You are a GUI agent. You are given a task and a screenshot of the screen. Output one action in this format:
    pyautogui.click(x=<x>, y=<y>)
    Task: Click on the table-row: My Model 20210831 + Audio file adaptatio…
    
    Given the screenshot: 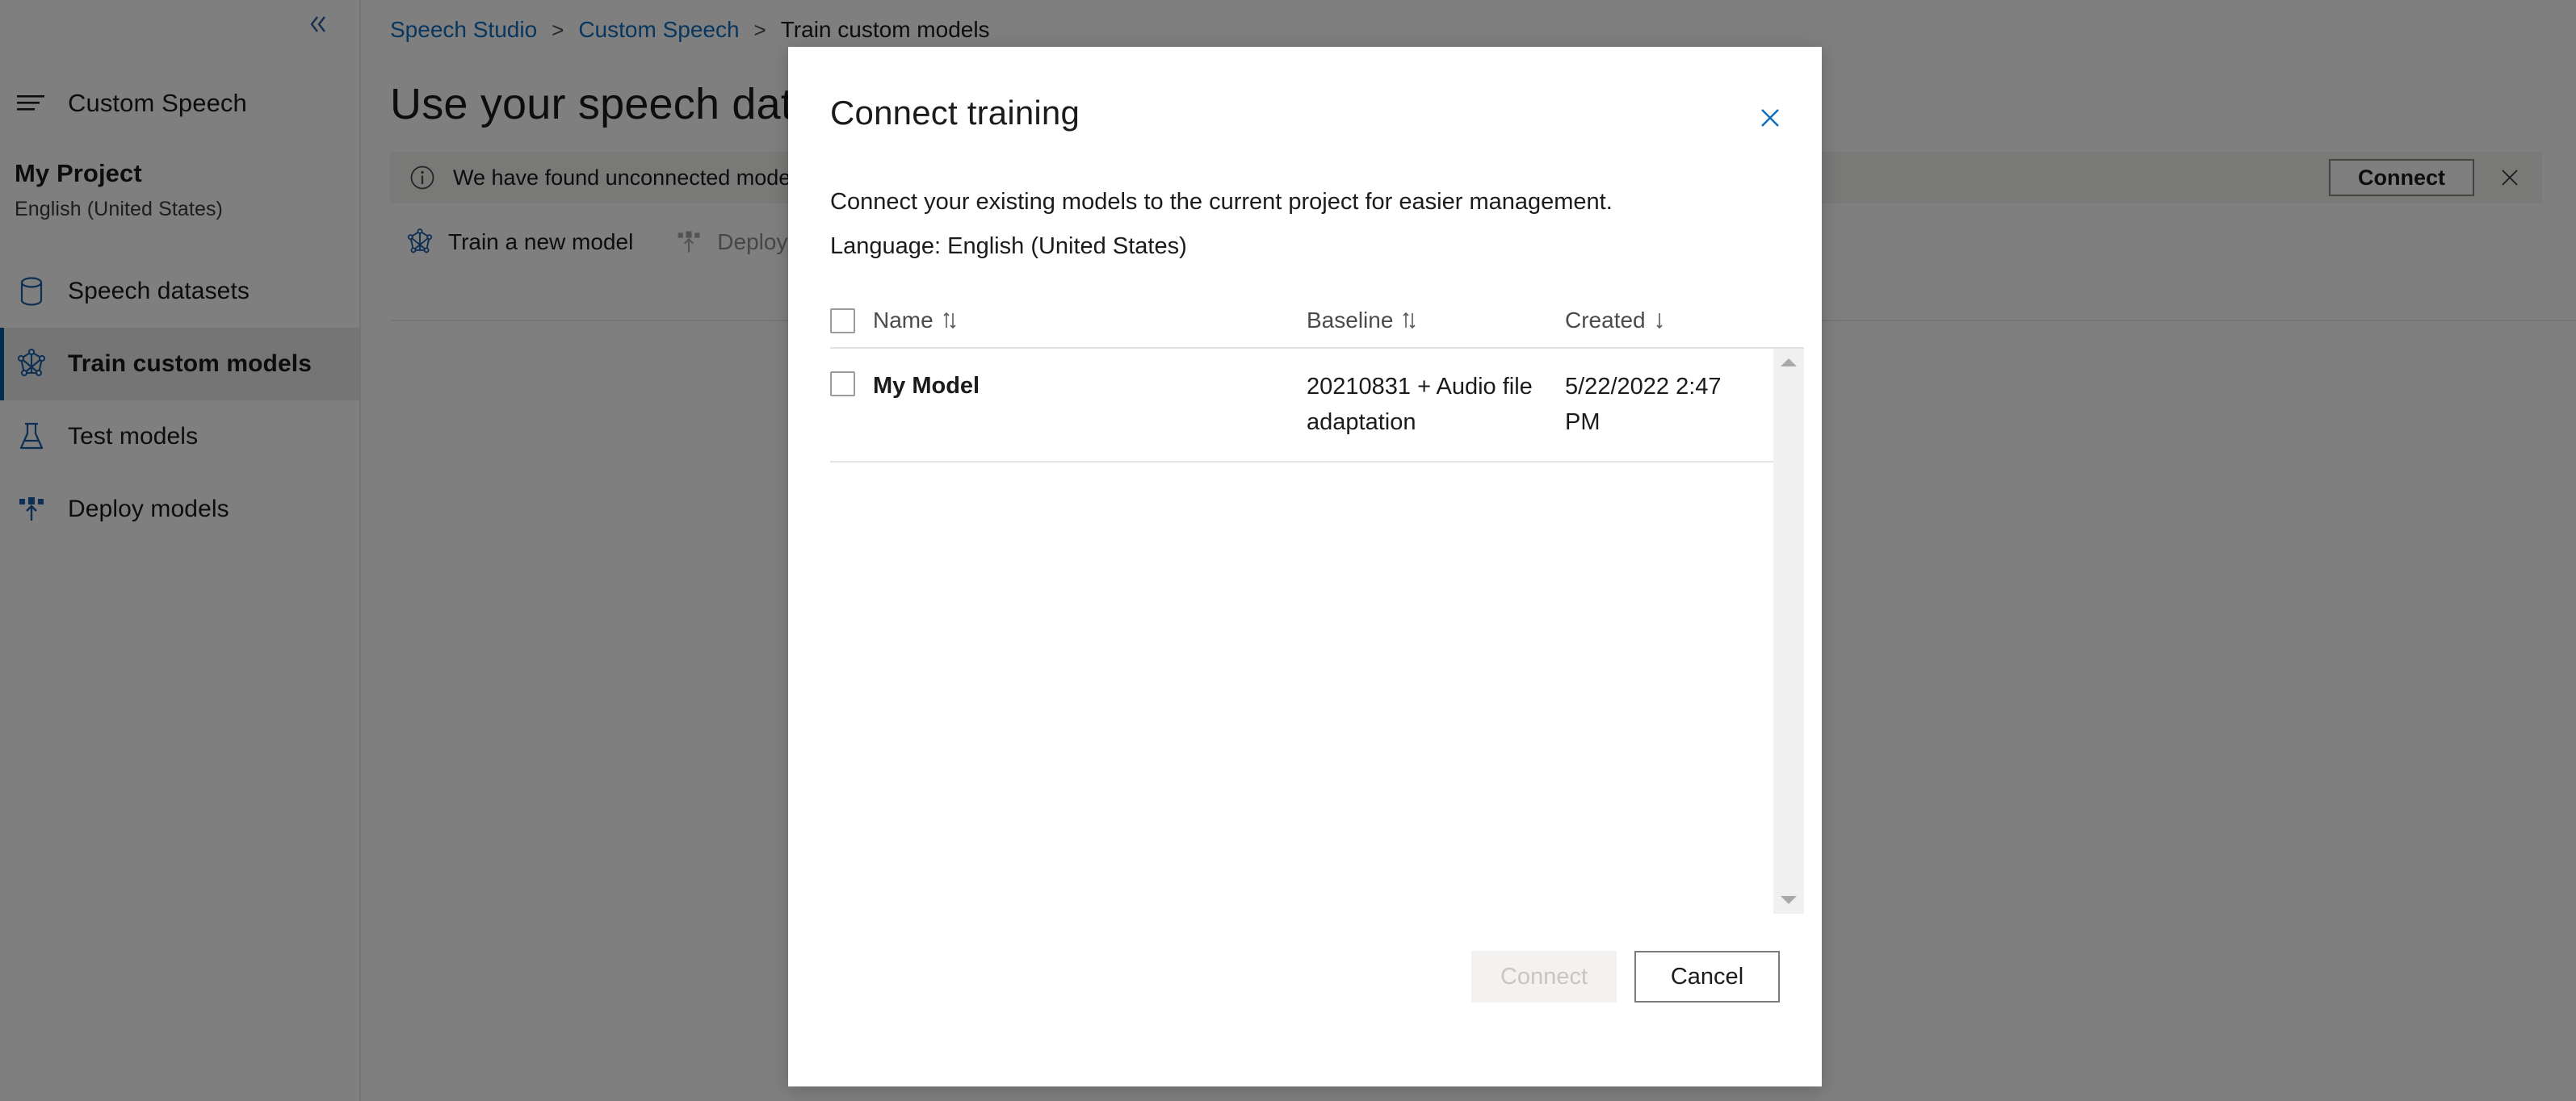 What is the action you would take?
    pyautogui.click(x=1301, y=406)
    